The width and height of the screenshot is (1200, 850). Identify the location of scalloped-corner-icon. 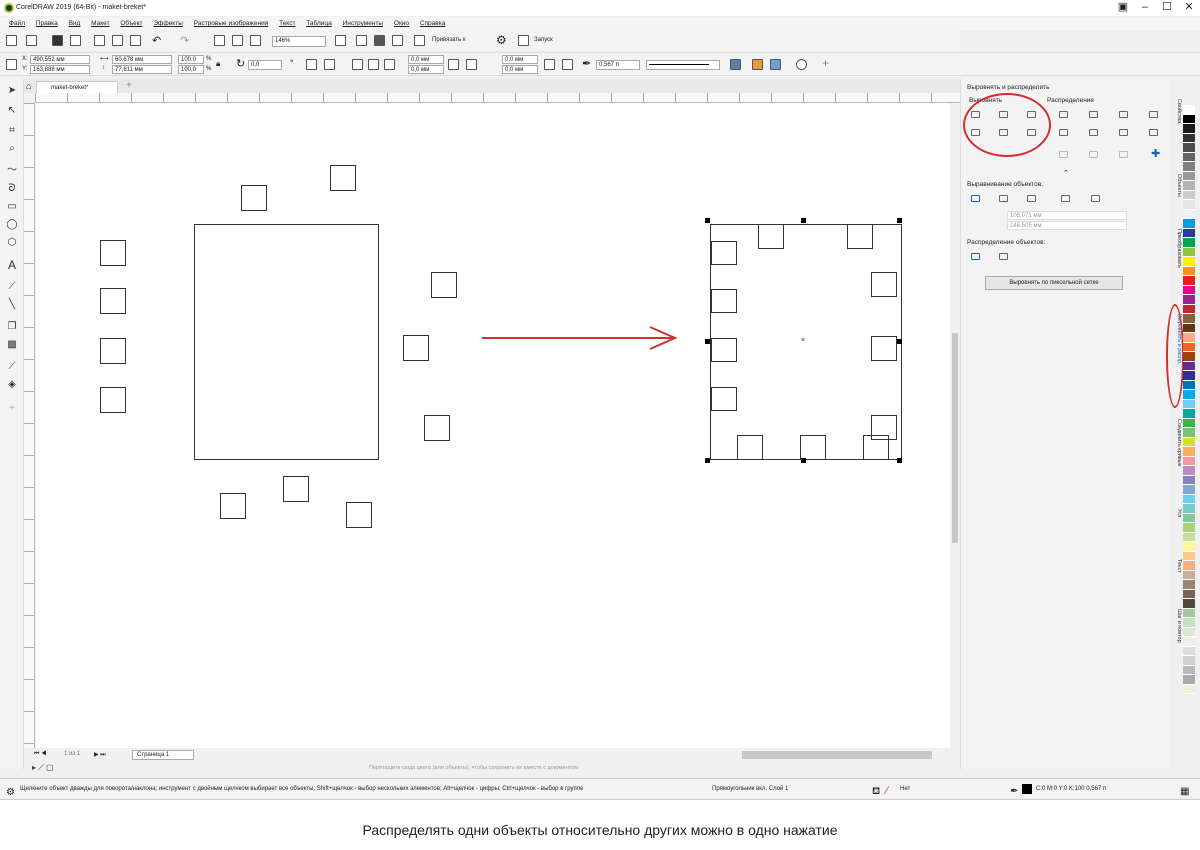
(373, 64).